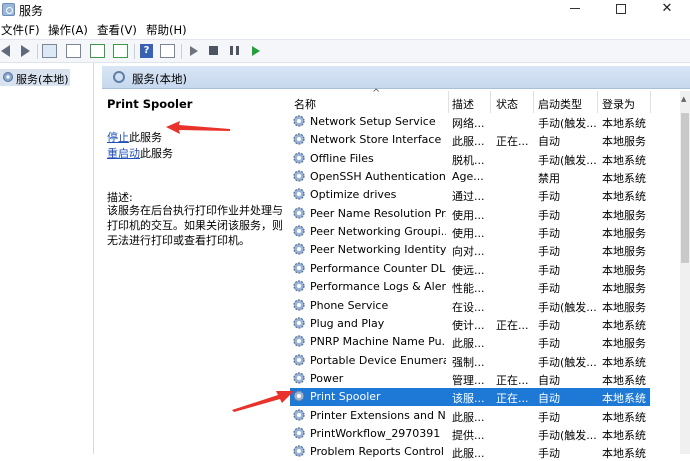  What do you see at coordinates (134, 137) in the screenshot?
I see `stop-action: 停止此服务` at bounding box center [134, 137].